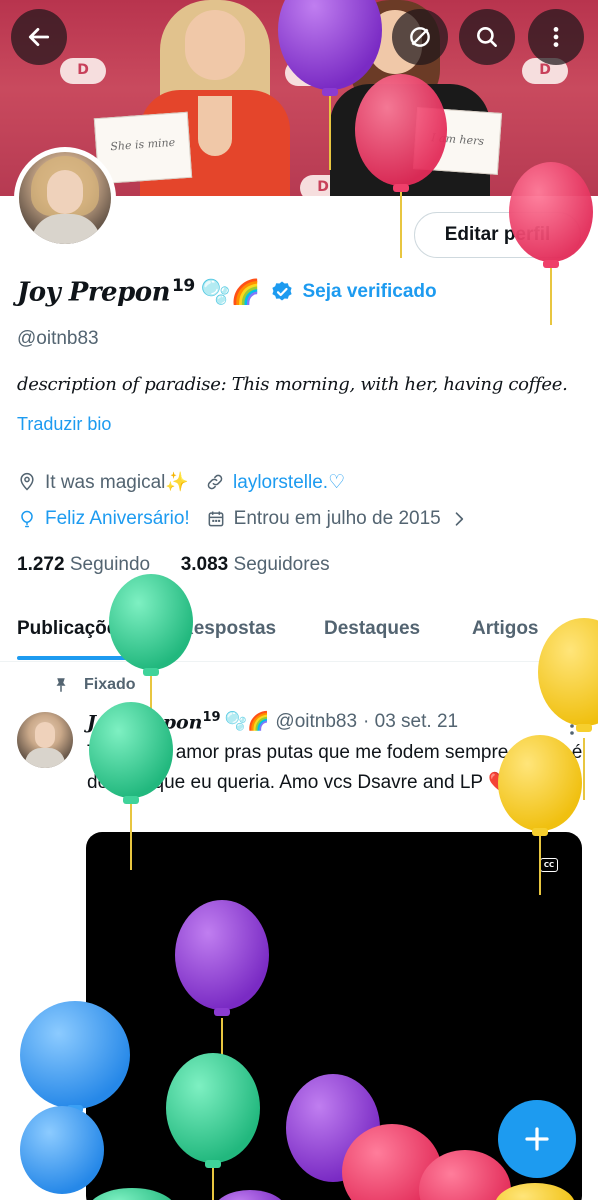  I want to click on tab-articles: Artigos, so click(505, 629).